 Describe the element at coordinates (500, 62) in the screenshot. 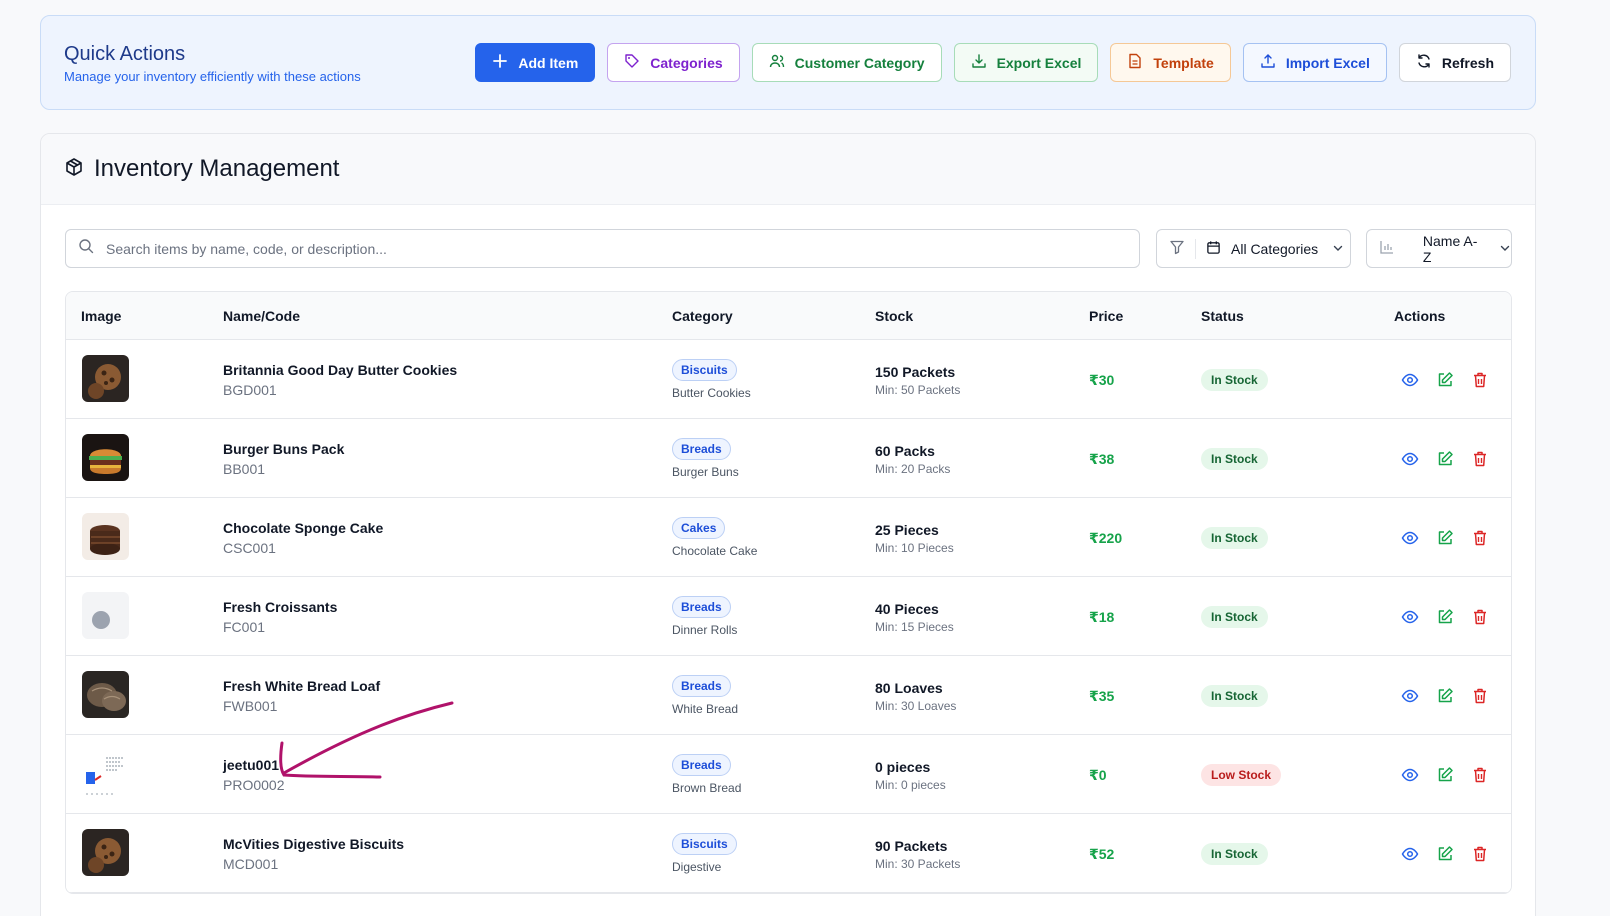

I see `plus-icon` at that location.